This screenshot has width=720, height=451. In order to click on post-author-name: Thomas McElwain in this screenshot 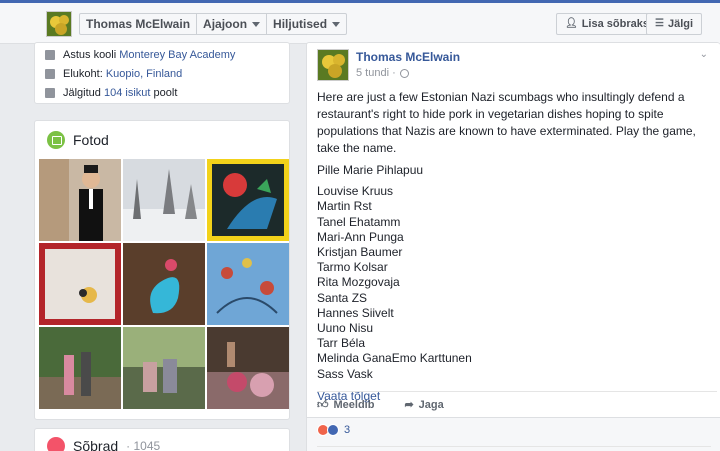, I will do `click(408, 57)`.